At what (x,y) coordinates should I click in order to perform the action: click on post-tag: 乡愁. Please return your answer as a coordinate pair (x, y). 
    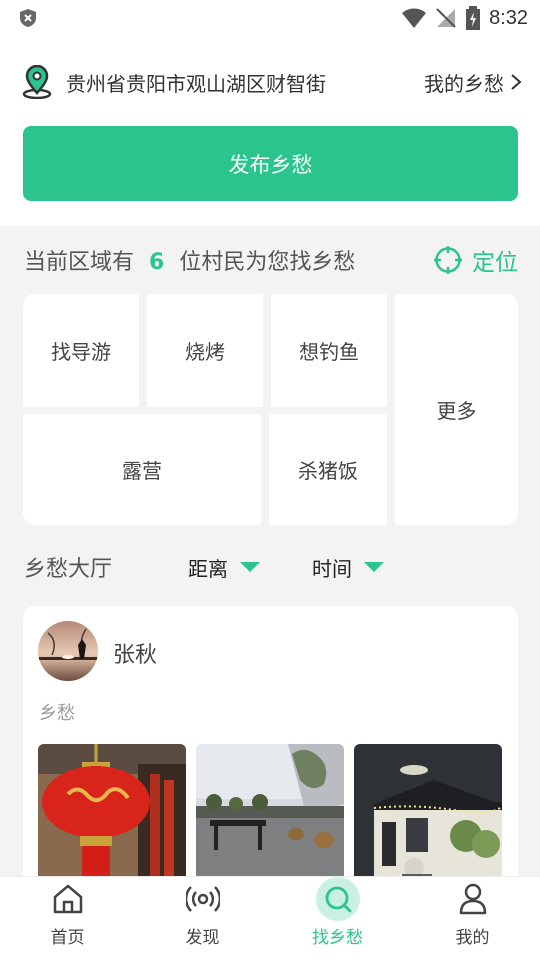
    Looking at the image, I should click on (57, 713).